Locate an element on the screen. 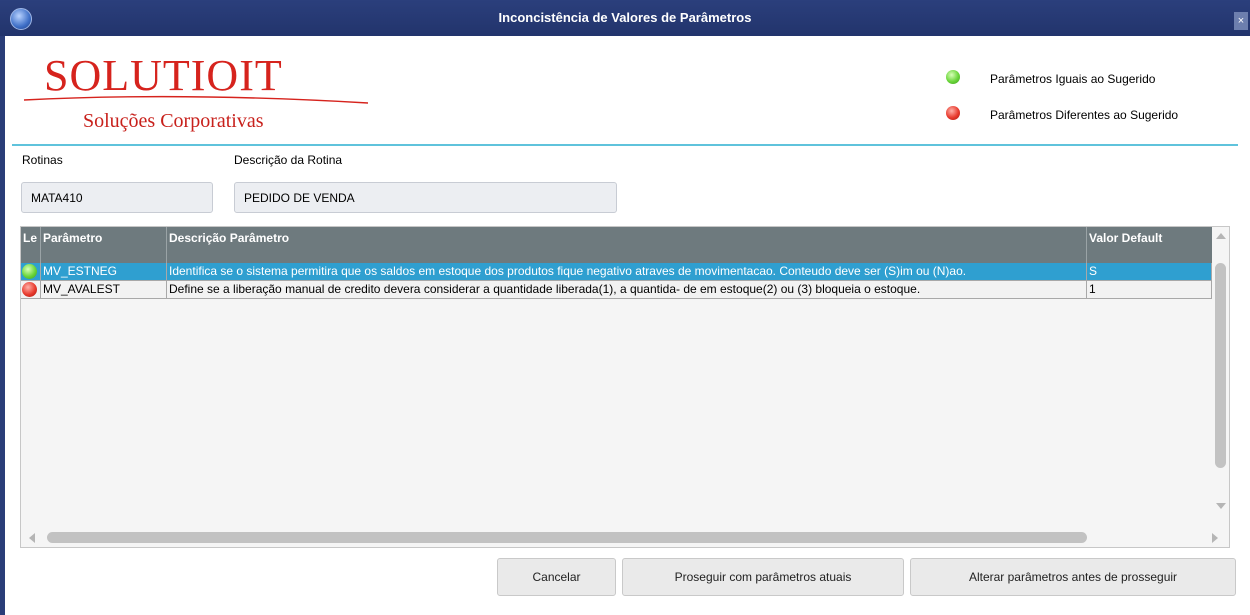 This screenshot has height=615, width=1250. solutioit-logo: SOLUTIOIT Soluções Corporativas is located at coordinates (196, 91).